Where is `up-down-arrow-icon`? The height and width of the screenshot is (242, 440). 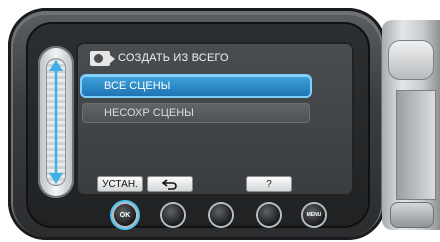
up-down-arrow-icon is located at coordinates (56, 122).